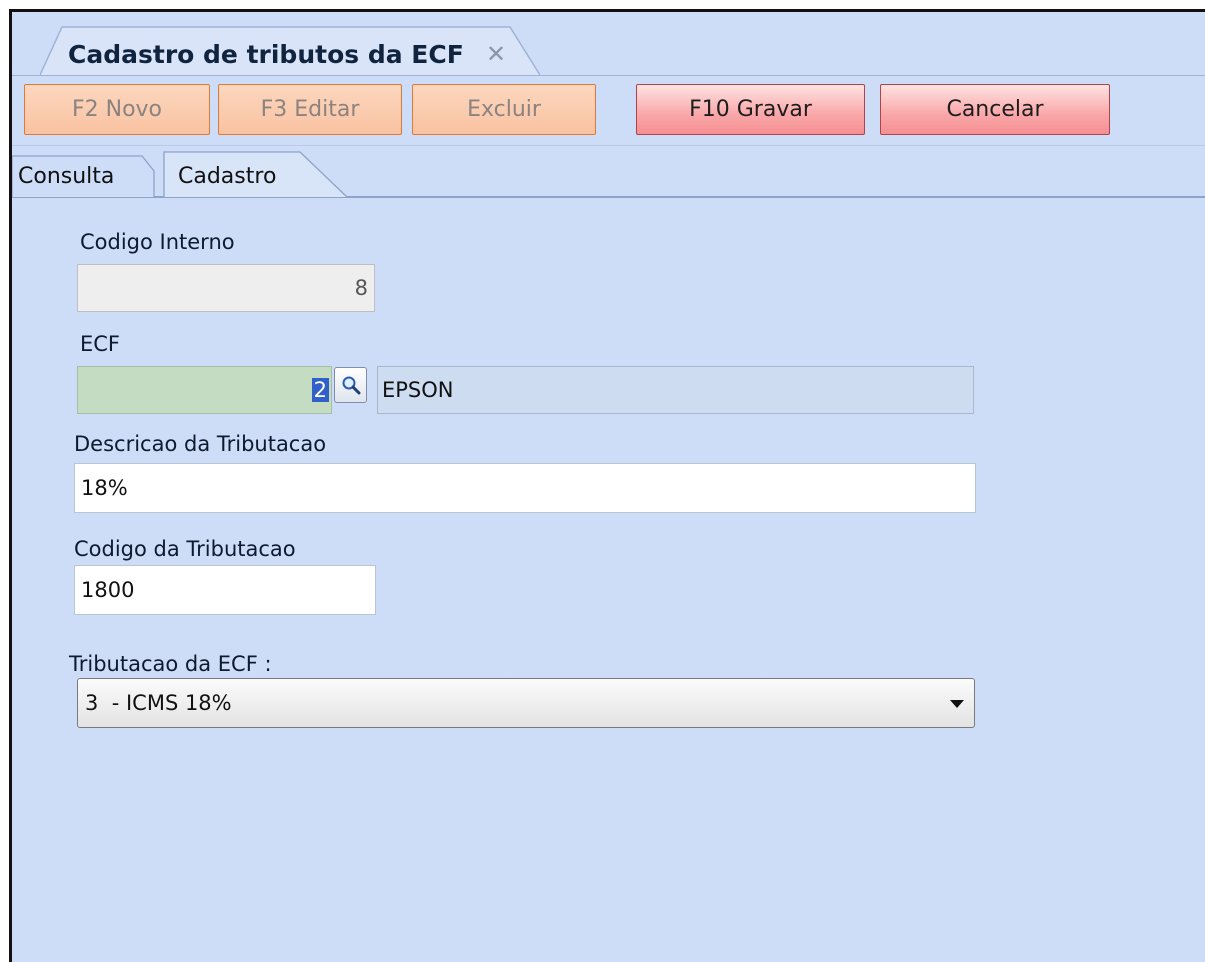 This screenshot has width=1205, height=962. I want to click on document-tab: Cadastro de tributos da ECF ✕, so click(290, 51).